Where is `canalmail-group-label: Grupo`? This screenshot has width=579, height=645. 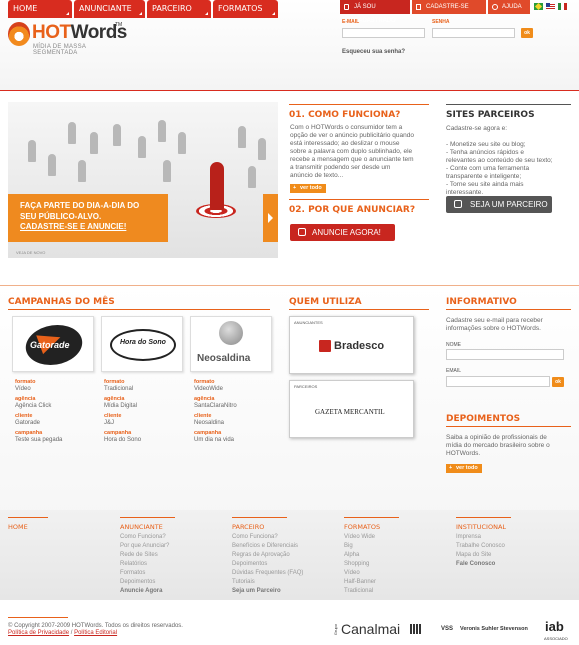 canalmail-group-label: Grupo is located at coordinates (335, 630).